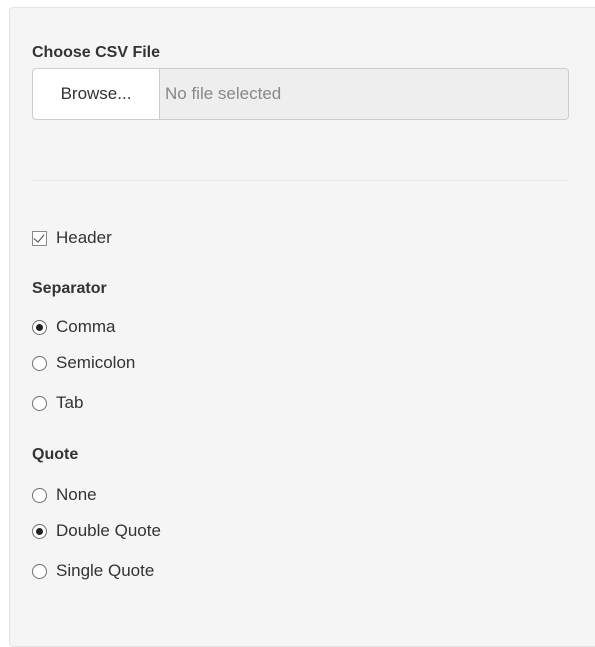  Describe the element at coordinates (84, 237) in the screenshot. I see `header-checkbox-label: Header` at that location.